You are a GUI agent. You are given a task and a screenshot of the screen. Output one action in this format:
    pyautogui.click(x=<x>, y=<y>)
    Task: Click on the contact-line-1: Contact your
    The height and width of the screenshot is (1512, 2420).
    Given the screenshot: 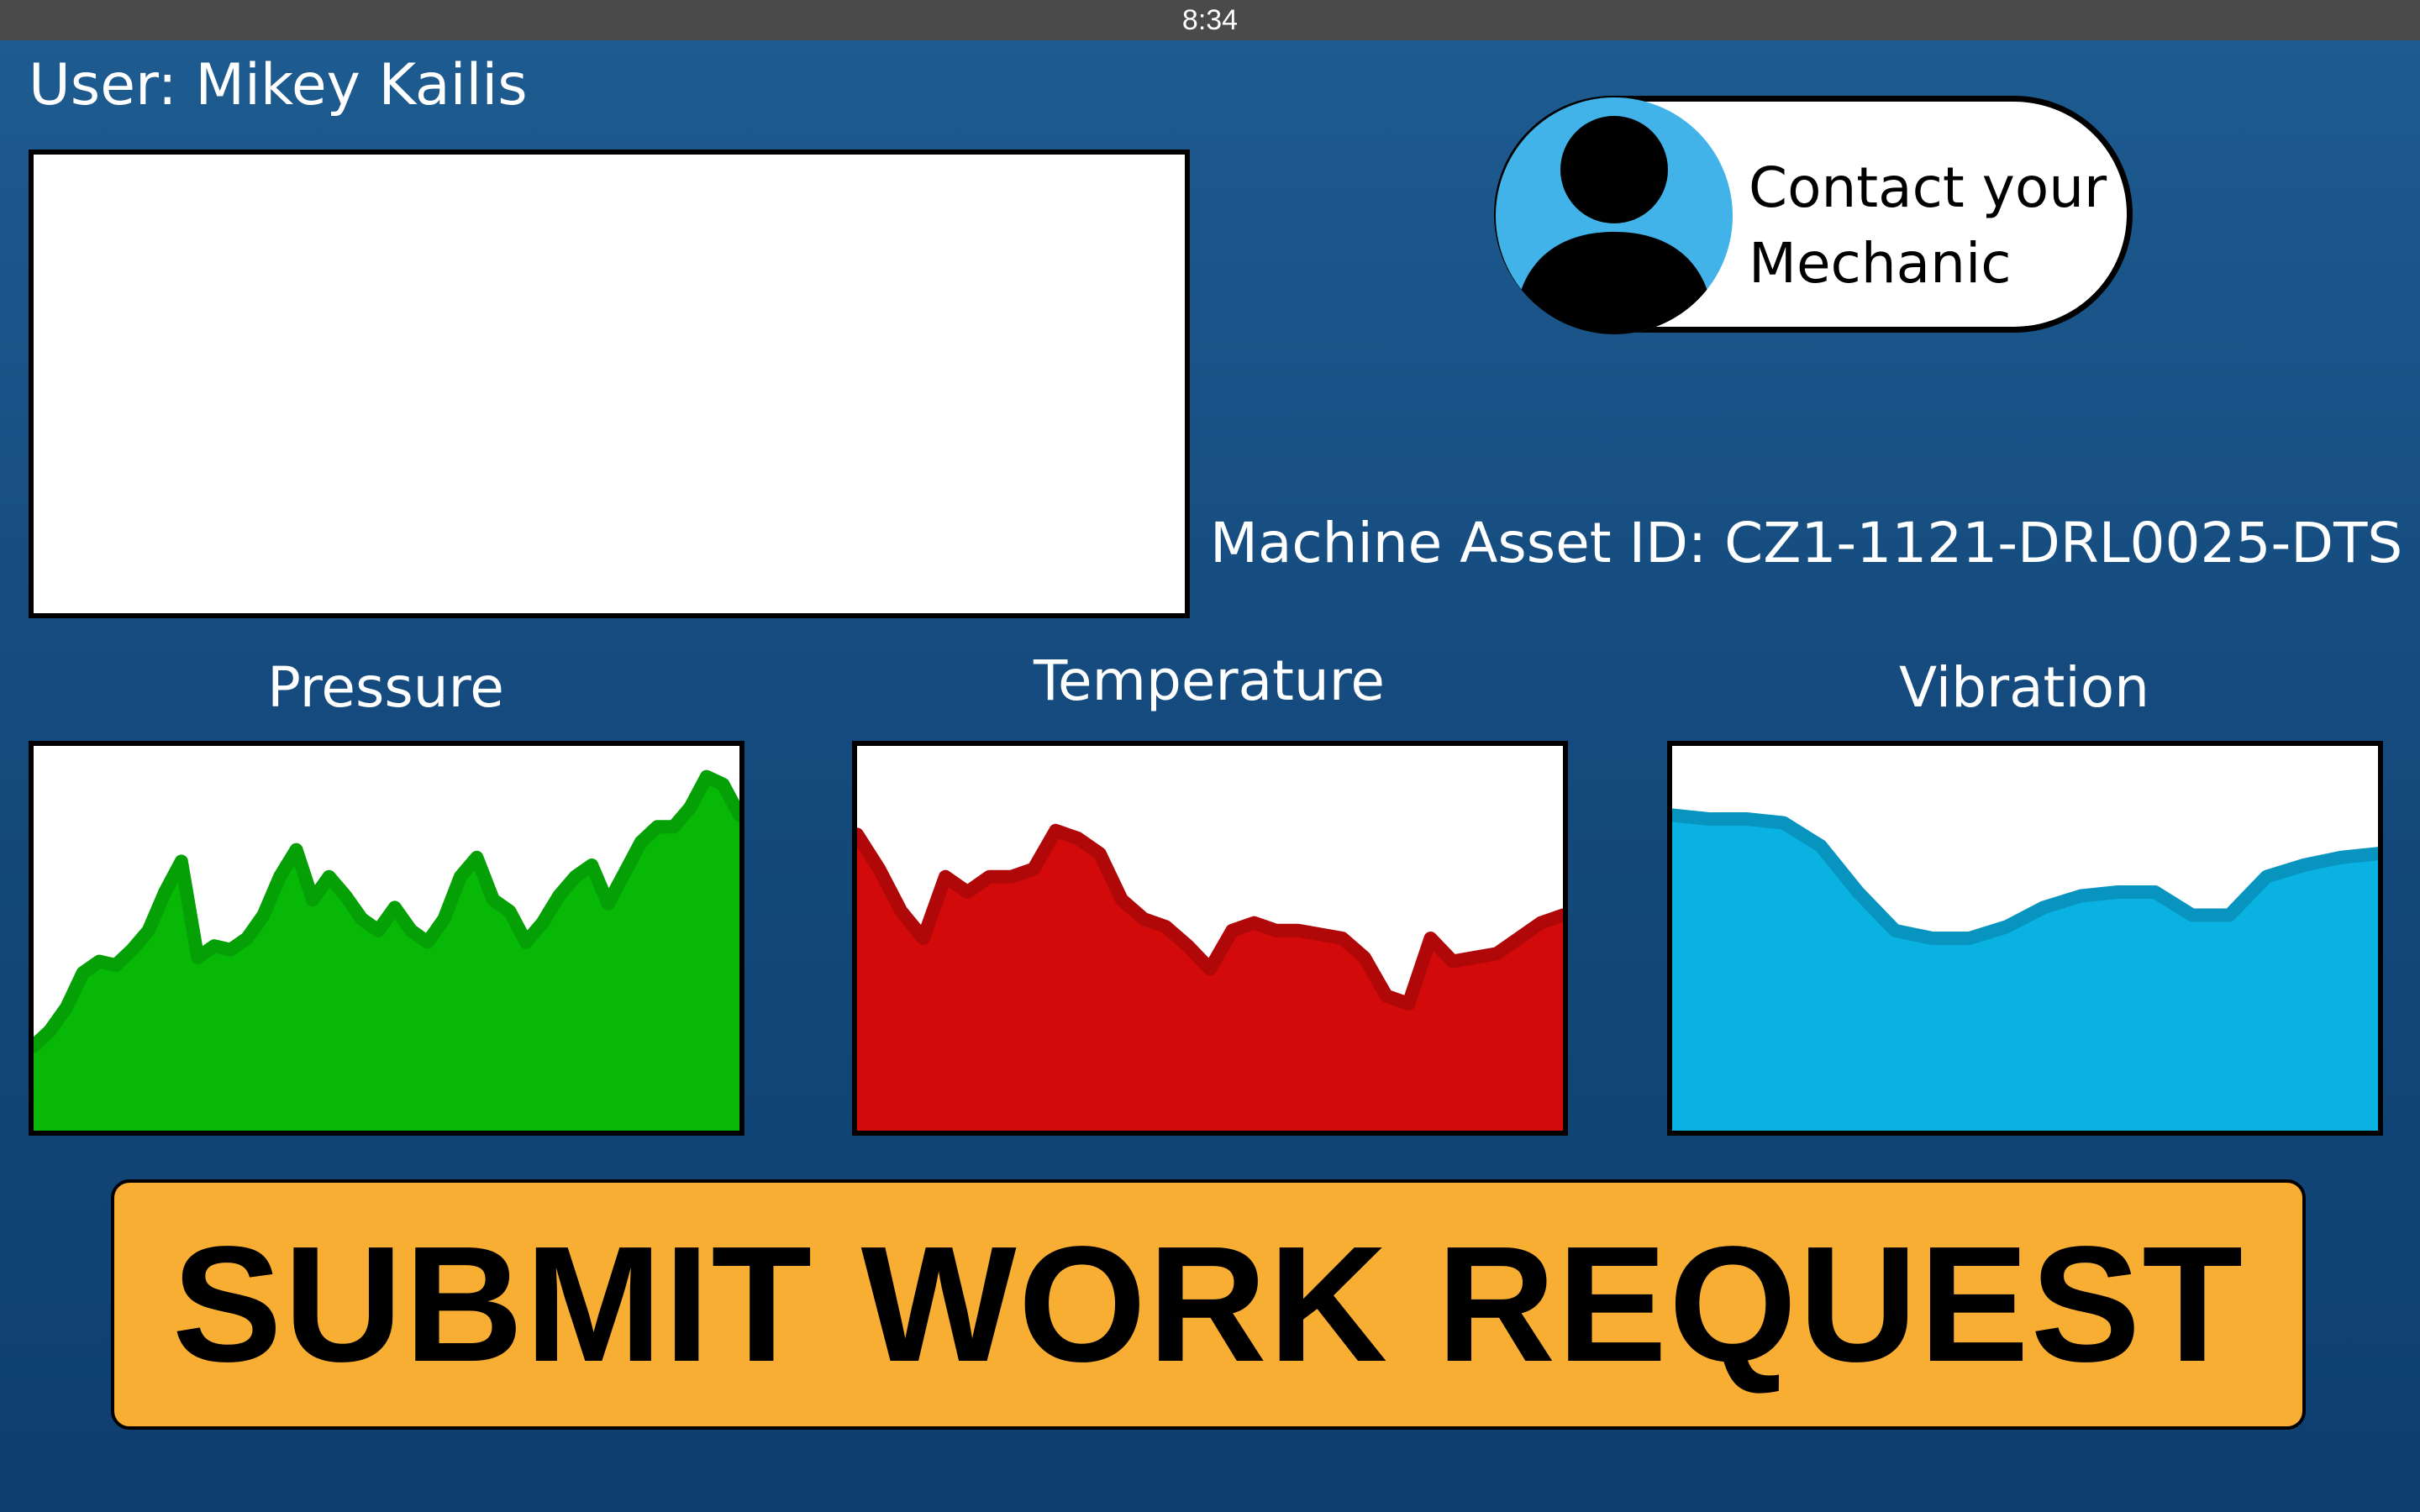 What is the action you would take?
    pyautogui.click(x=1928, y=187)
    